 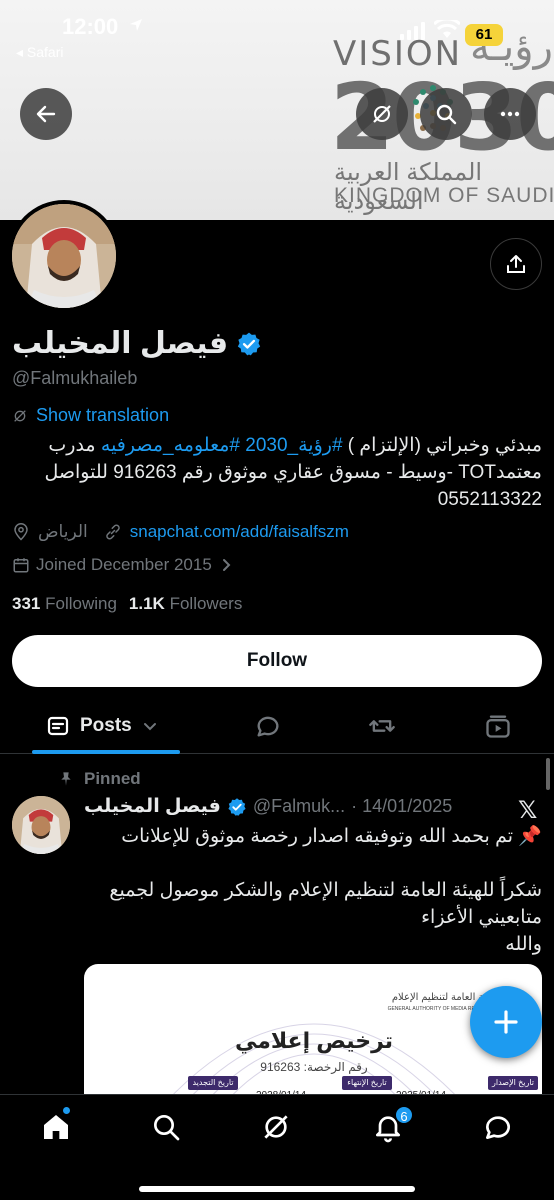 I want to click on media-renew-label: تاريخ التجديد, so click(x=213, y=1083).